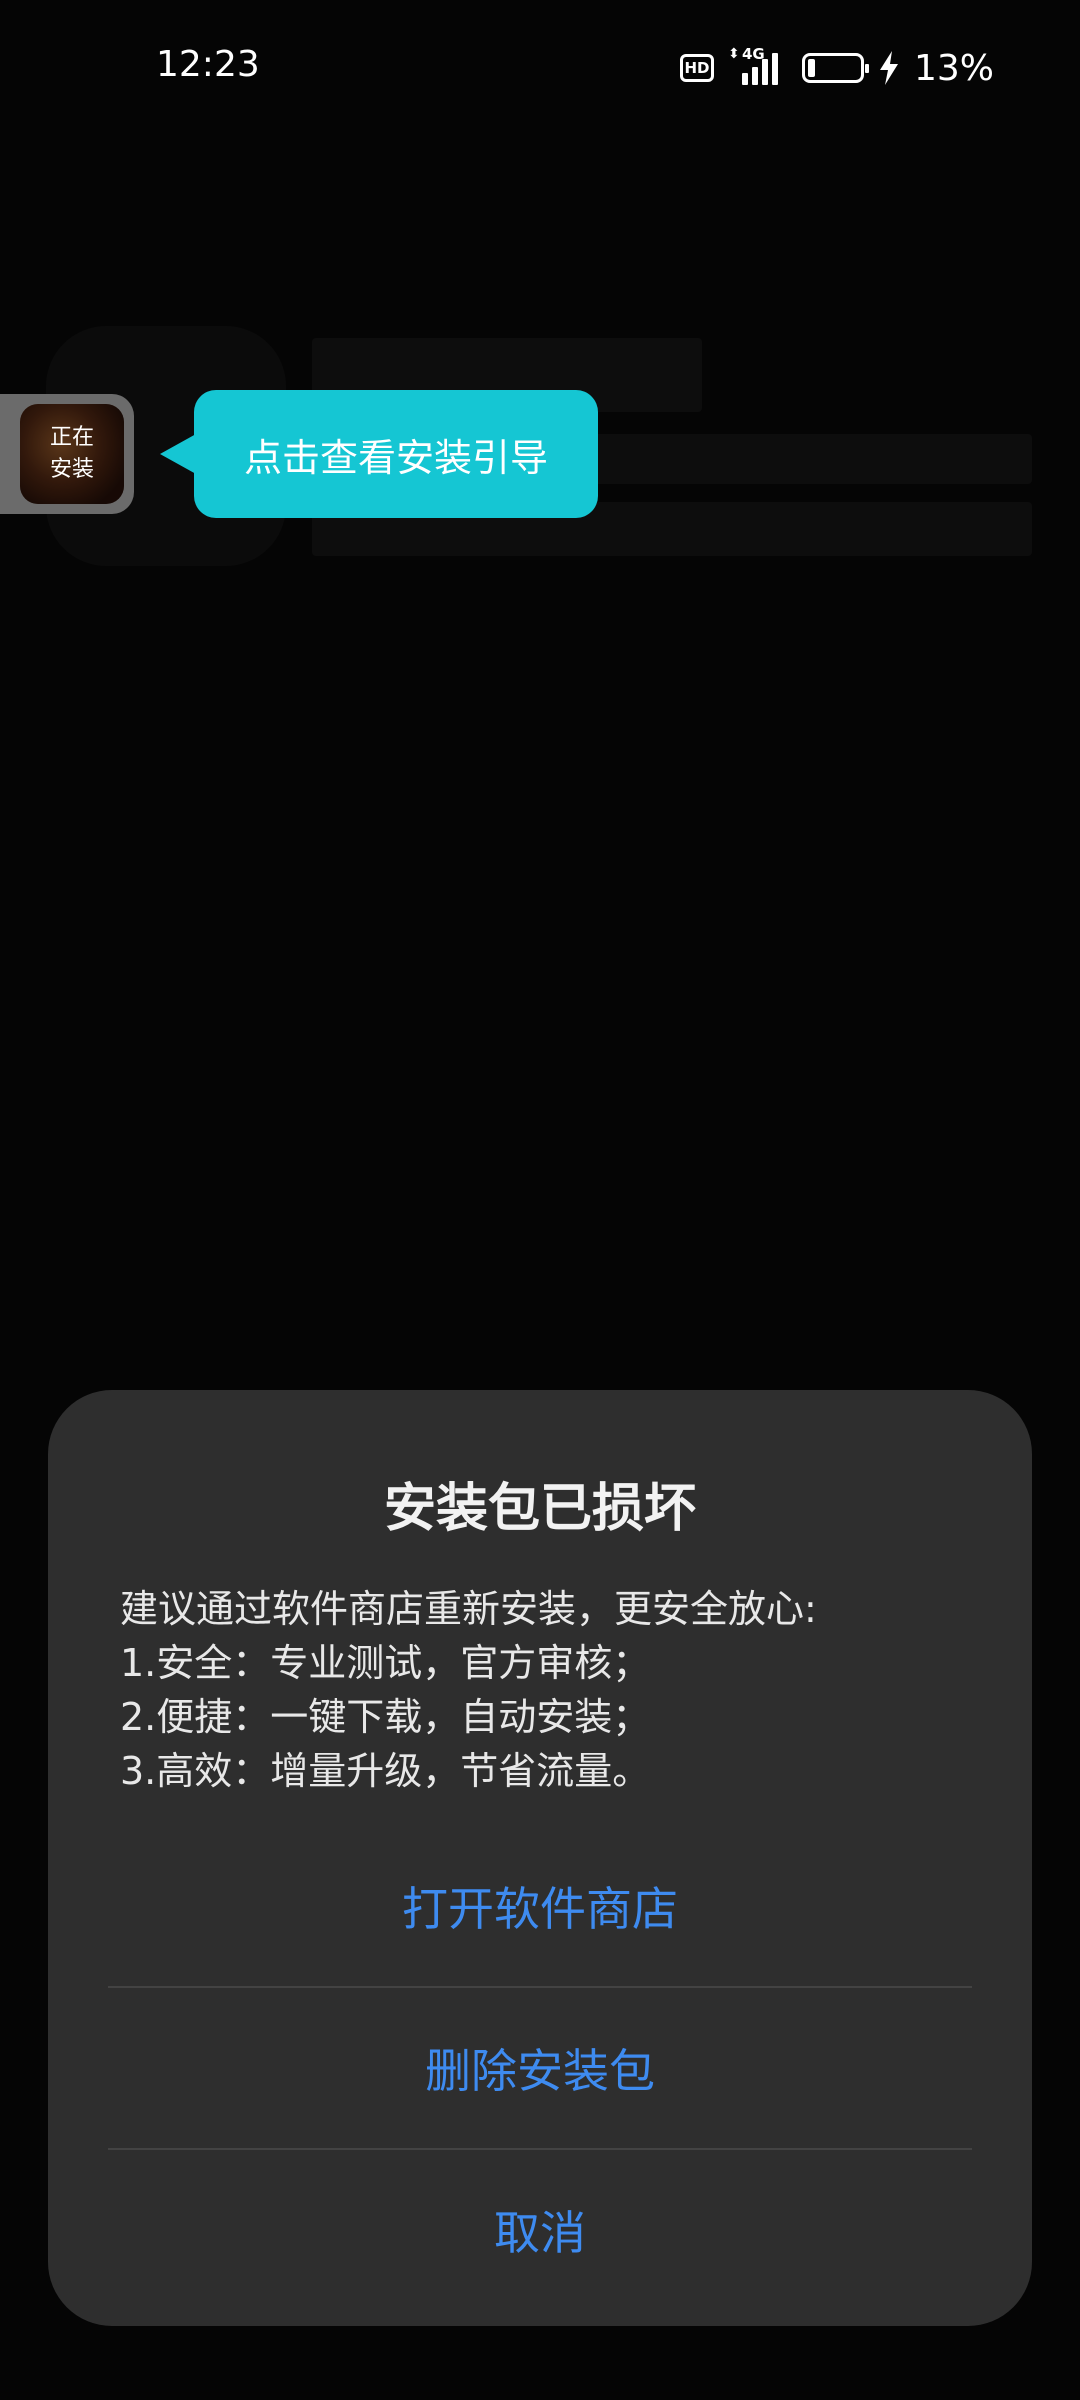 The image size is (1080, 2400). Describe the element at coordinates (539, 1509) in the screenshot. I see `dialog-title: 安装包已损坏` at that location.